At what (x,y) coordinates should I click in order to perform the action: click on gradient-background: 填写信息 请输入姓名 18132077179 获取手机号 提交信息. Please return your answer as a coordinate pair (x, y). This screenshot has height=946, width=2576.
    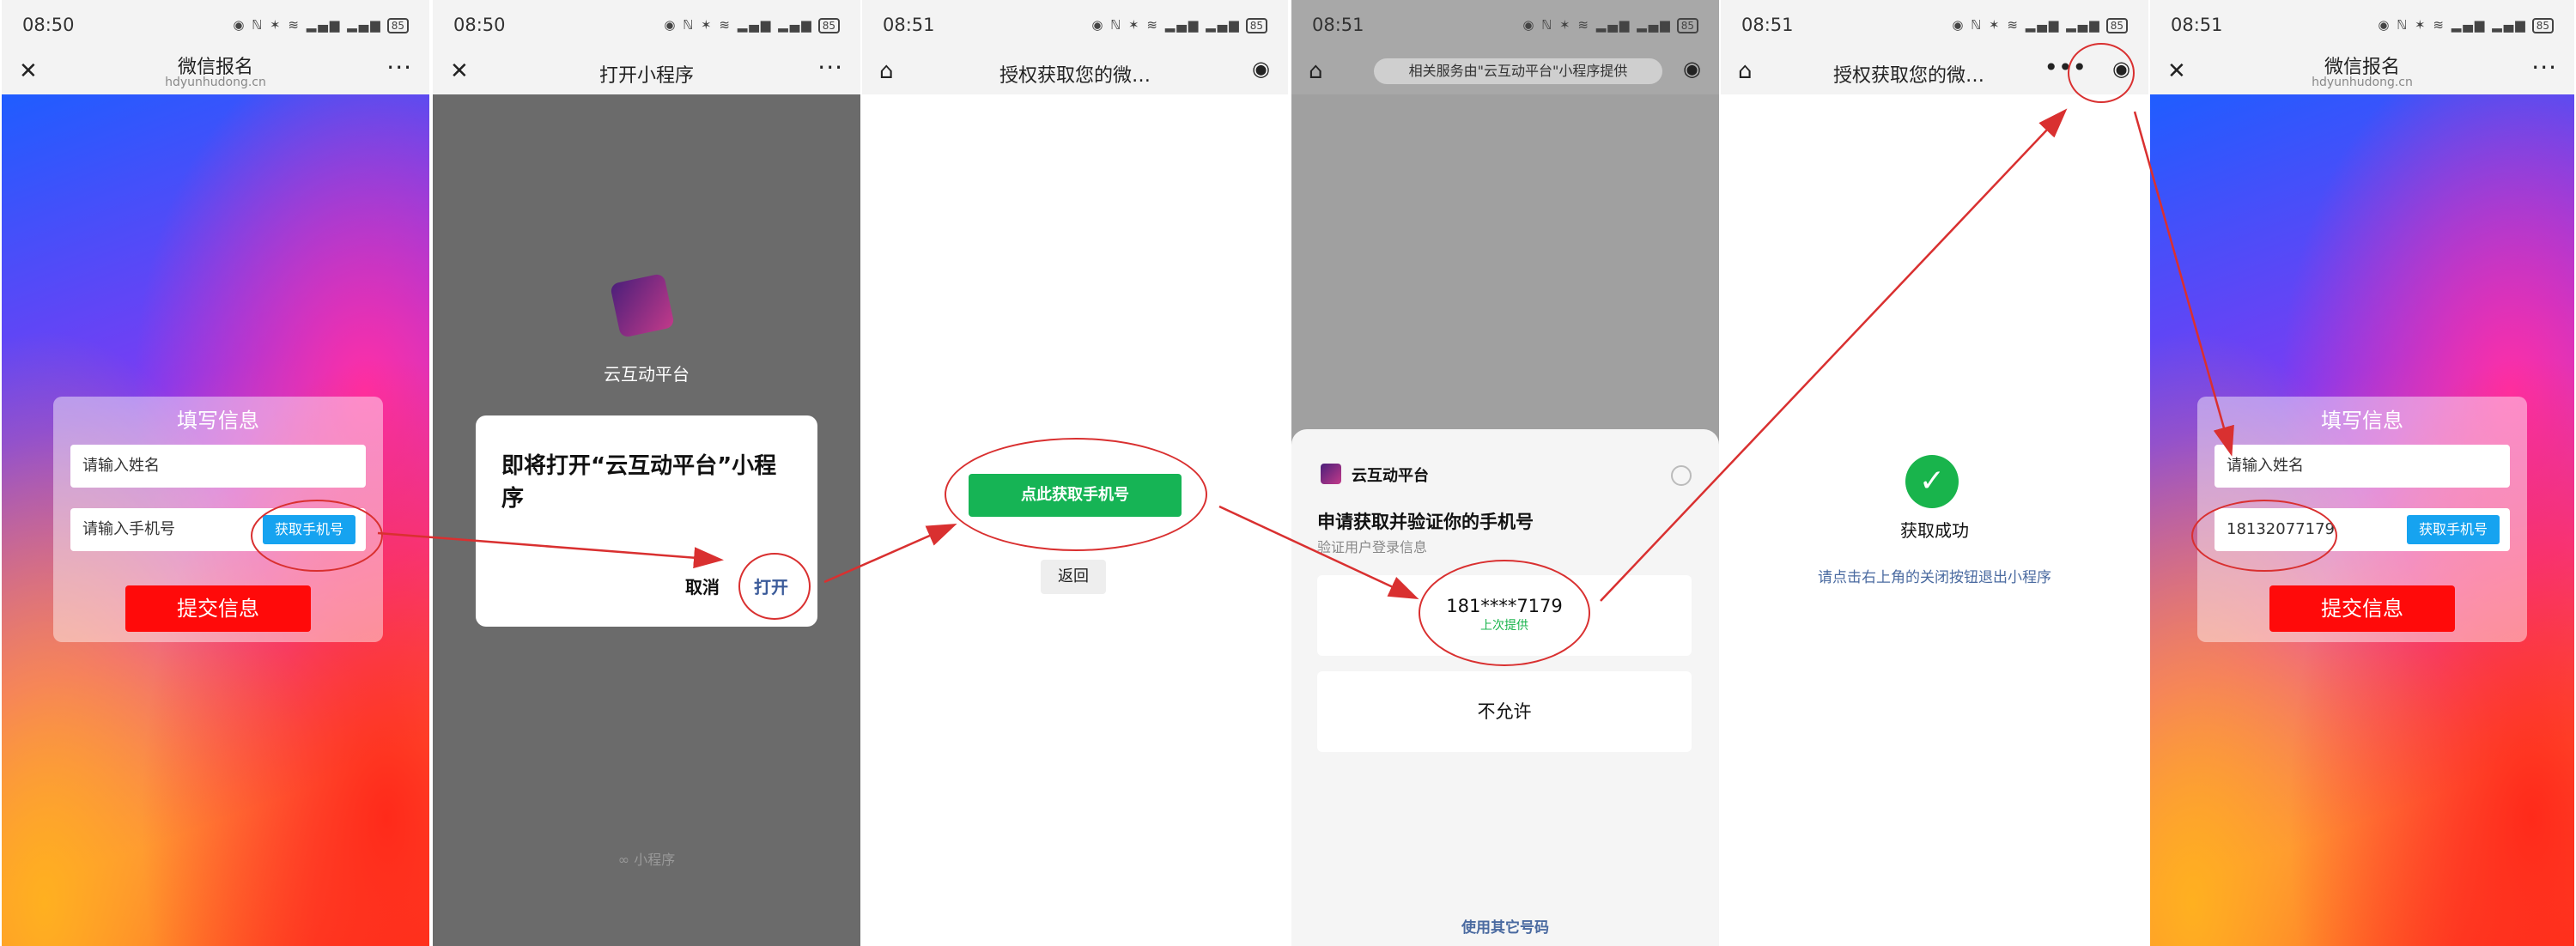
    Looking at the image, I should click on (2362, 520).